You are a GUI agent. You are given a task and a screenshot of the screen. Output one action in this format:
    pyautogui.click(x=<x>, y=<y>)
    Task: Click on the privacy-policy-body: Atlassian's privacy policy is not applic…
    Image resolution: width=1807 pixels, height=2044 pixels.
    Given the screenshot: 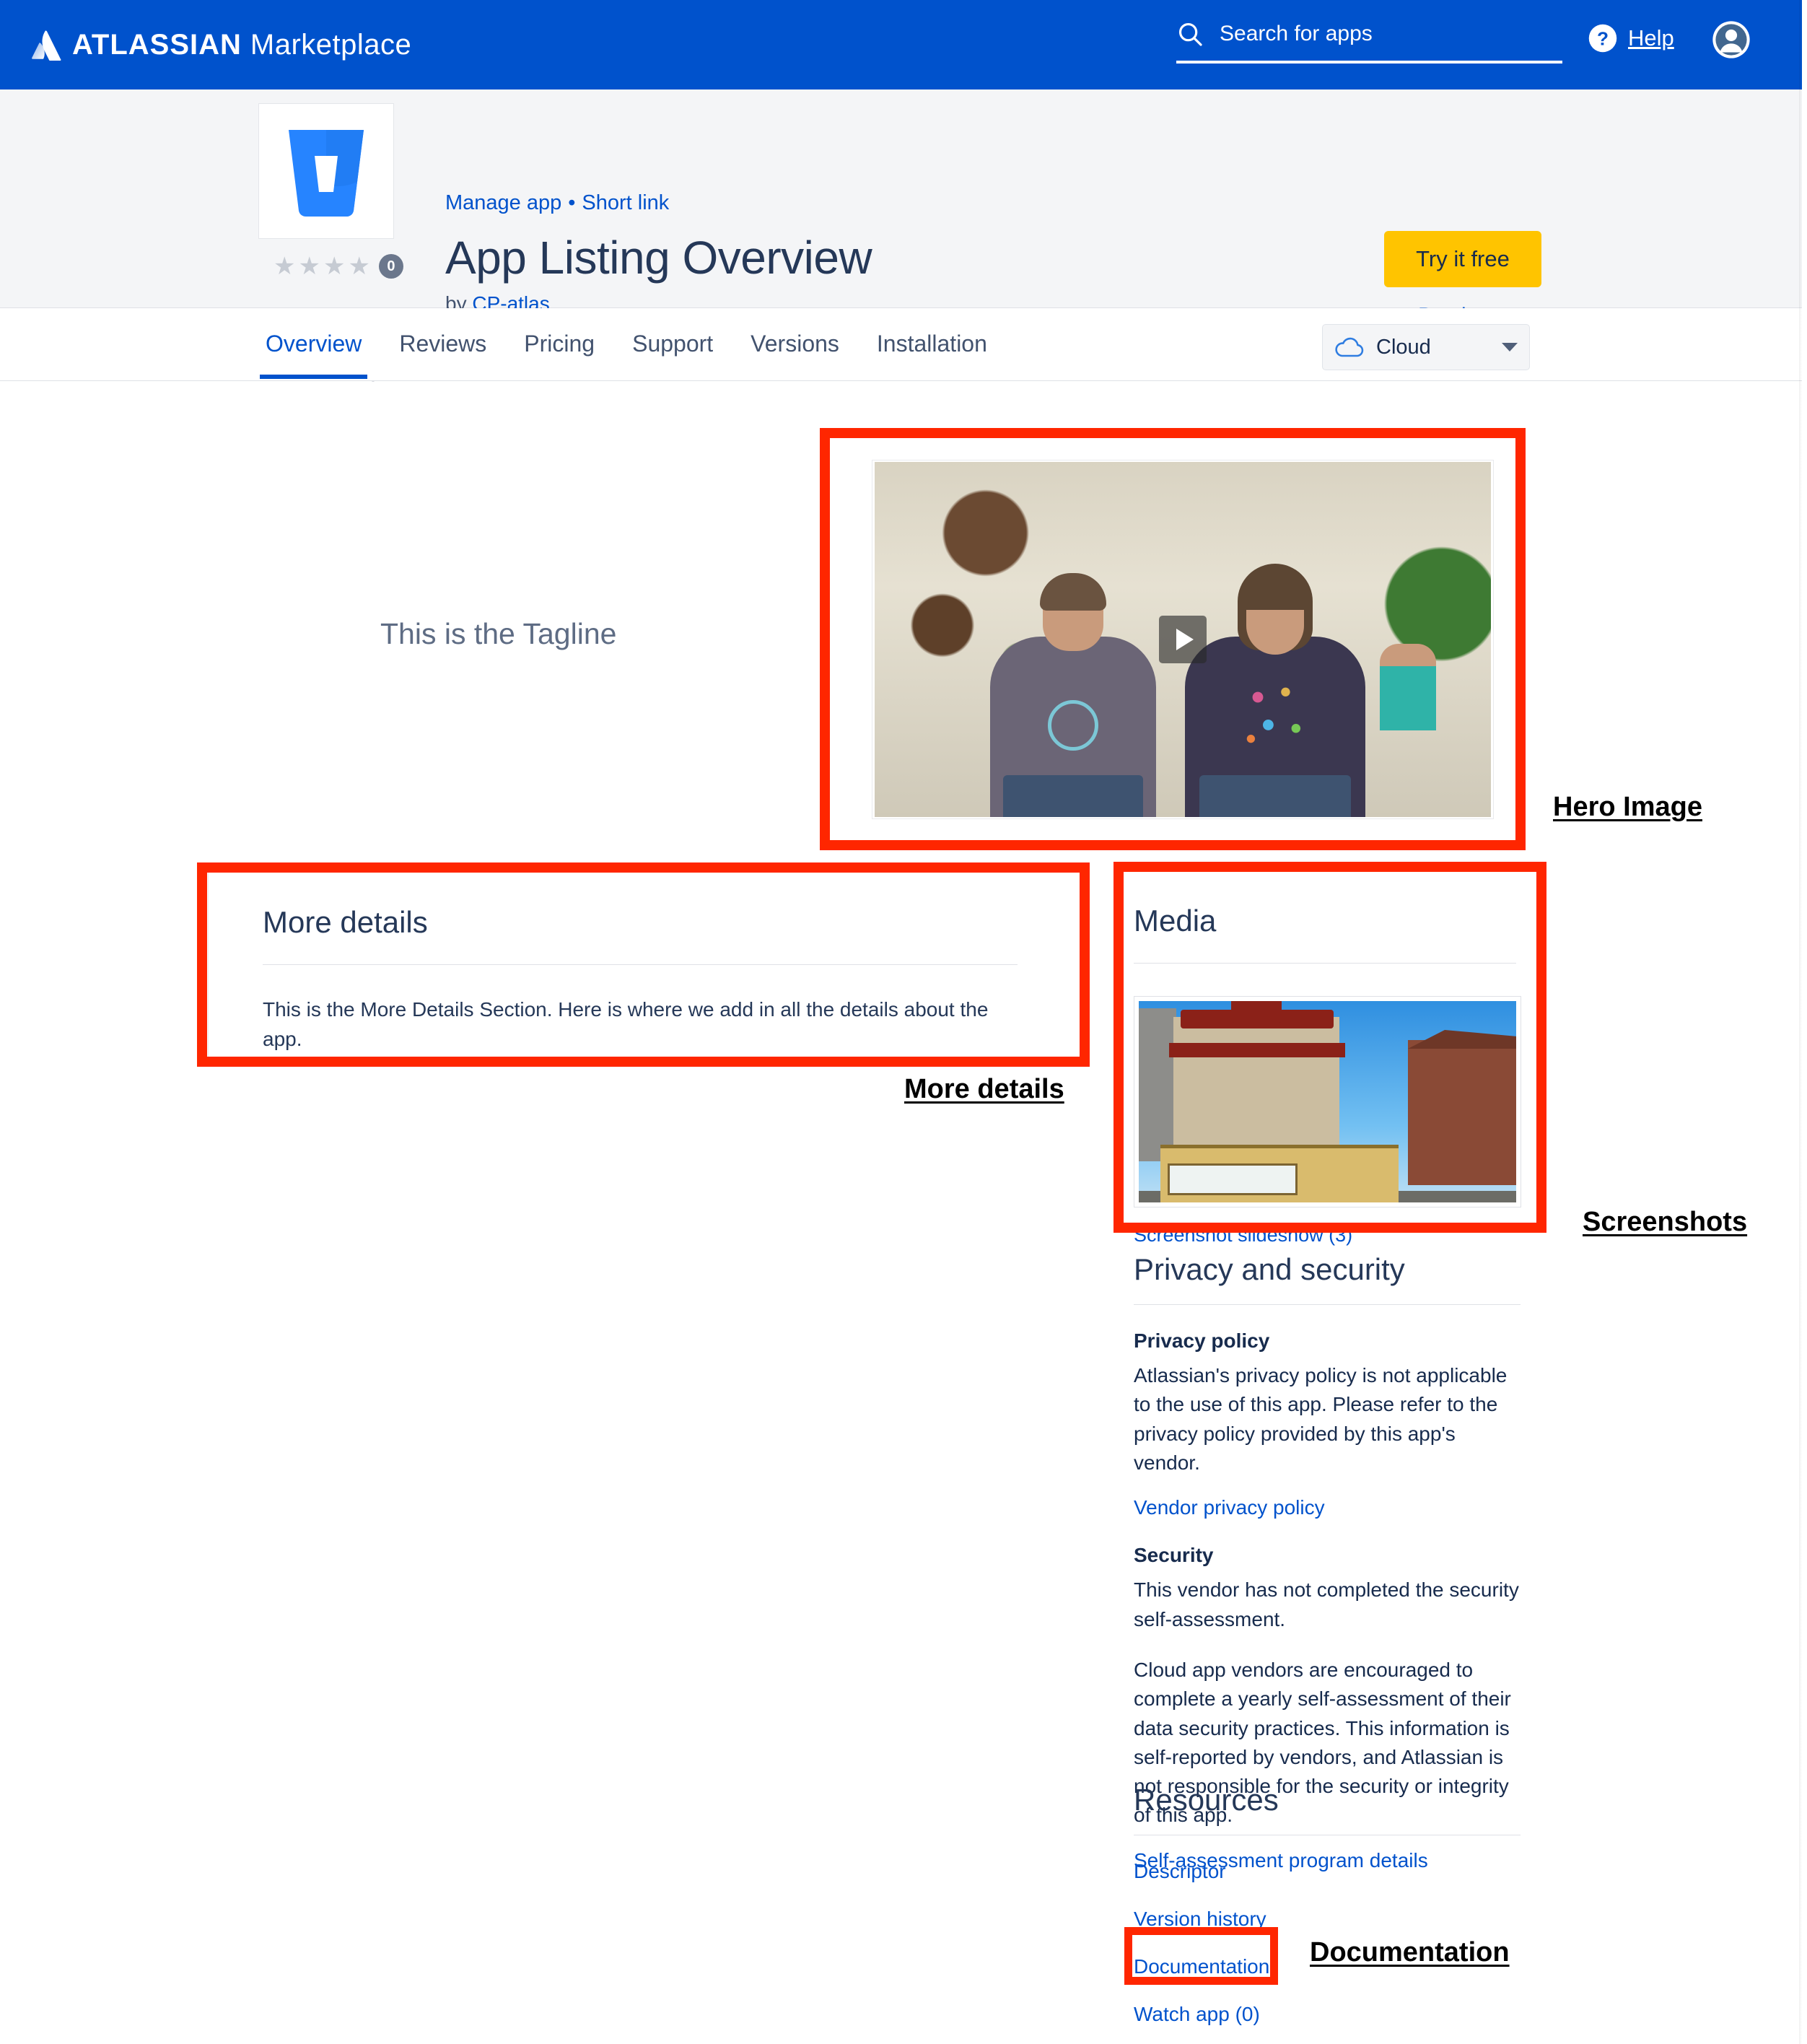 What is the action you would take?
    pyautogui.click(x=1321, y=1419)
    